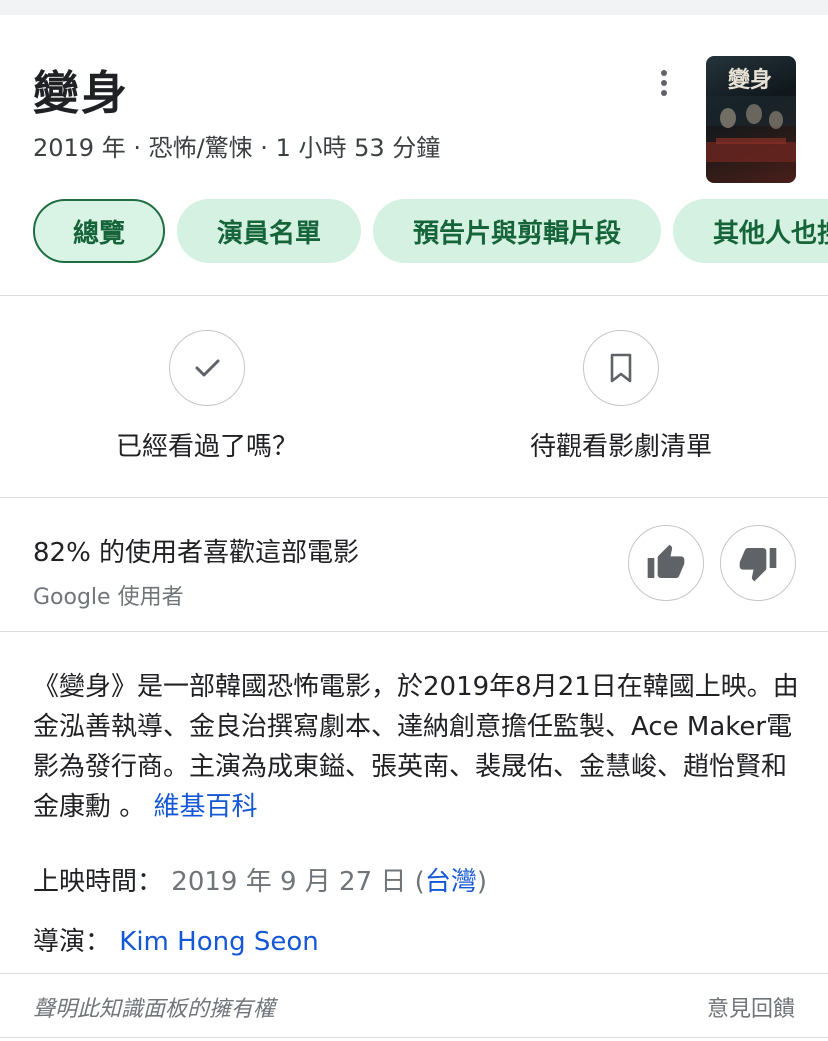  I want to click on watched-circle, so click(207, 368).